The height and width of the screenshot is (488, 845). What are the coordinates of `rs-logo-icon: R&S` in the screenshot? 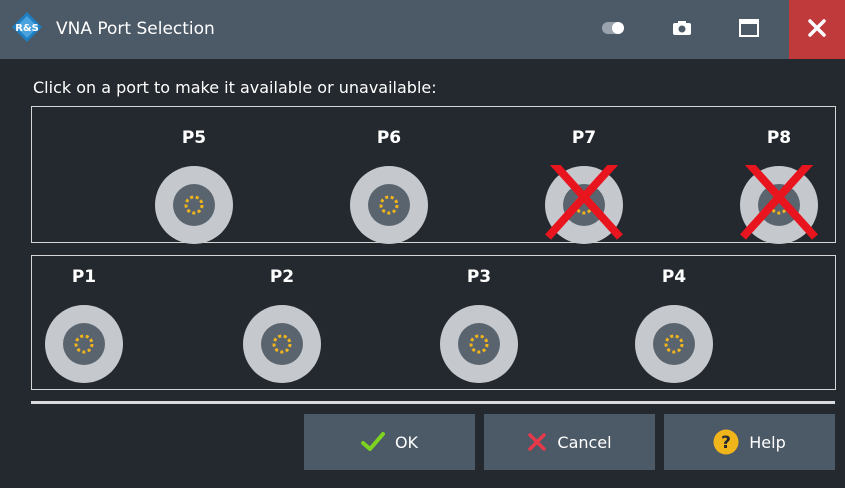 It's located at (27, 27).